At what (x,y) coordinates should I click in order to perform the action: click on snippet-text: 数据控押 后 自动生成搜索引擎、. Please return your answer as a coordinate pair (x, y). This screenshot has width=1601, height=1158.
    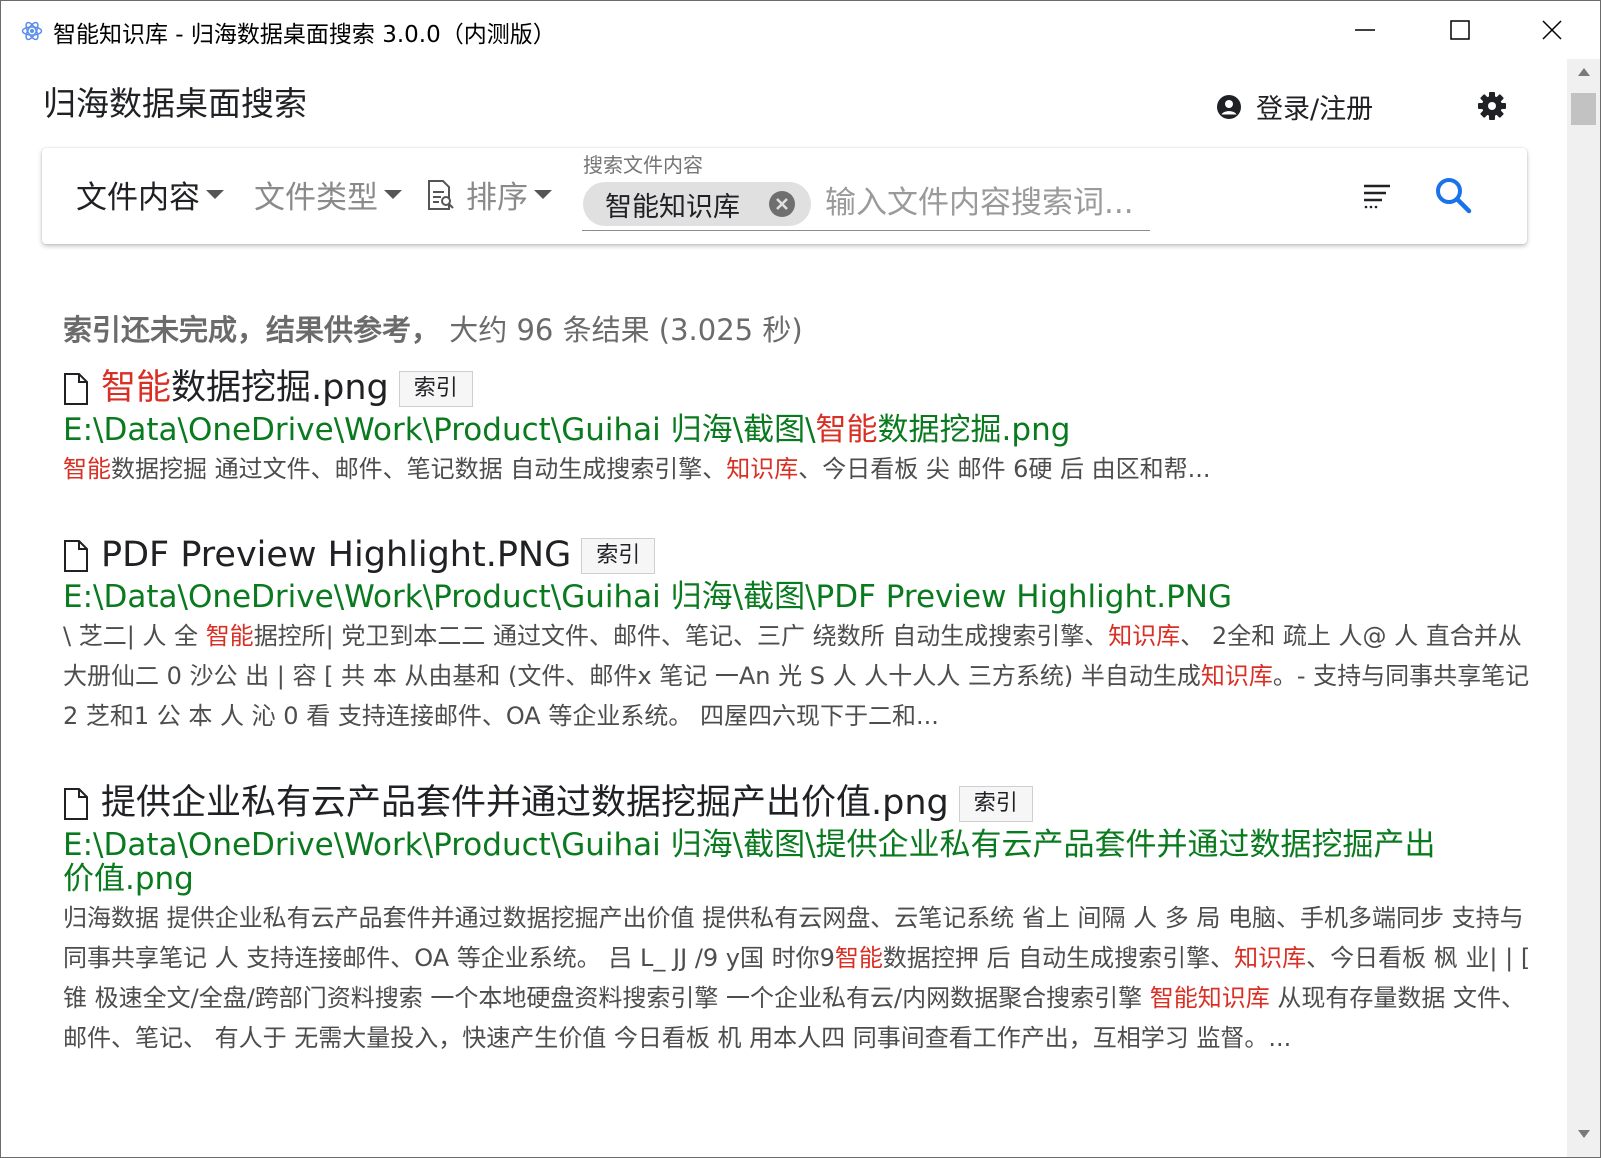
    Looking at the image, I should click on (1058, 958).